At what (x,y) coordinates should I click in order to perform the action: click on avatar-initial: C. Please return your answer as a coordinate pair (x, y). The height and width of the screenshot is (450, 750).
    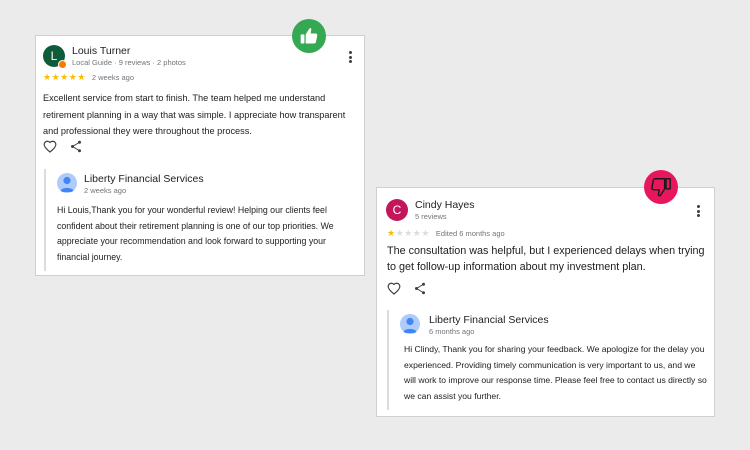
    Looking at the image, I should click on (397, 210).